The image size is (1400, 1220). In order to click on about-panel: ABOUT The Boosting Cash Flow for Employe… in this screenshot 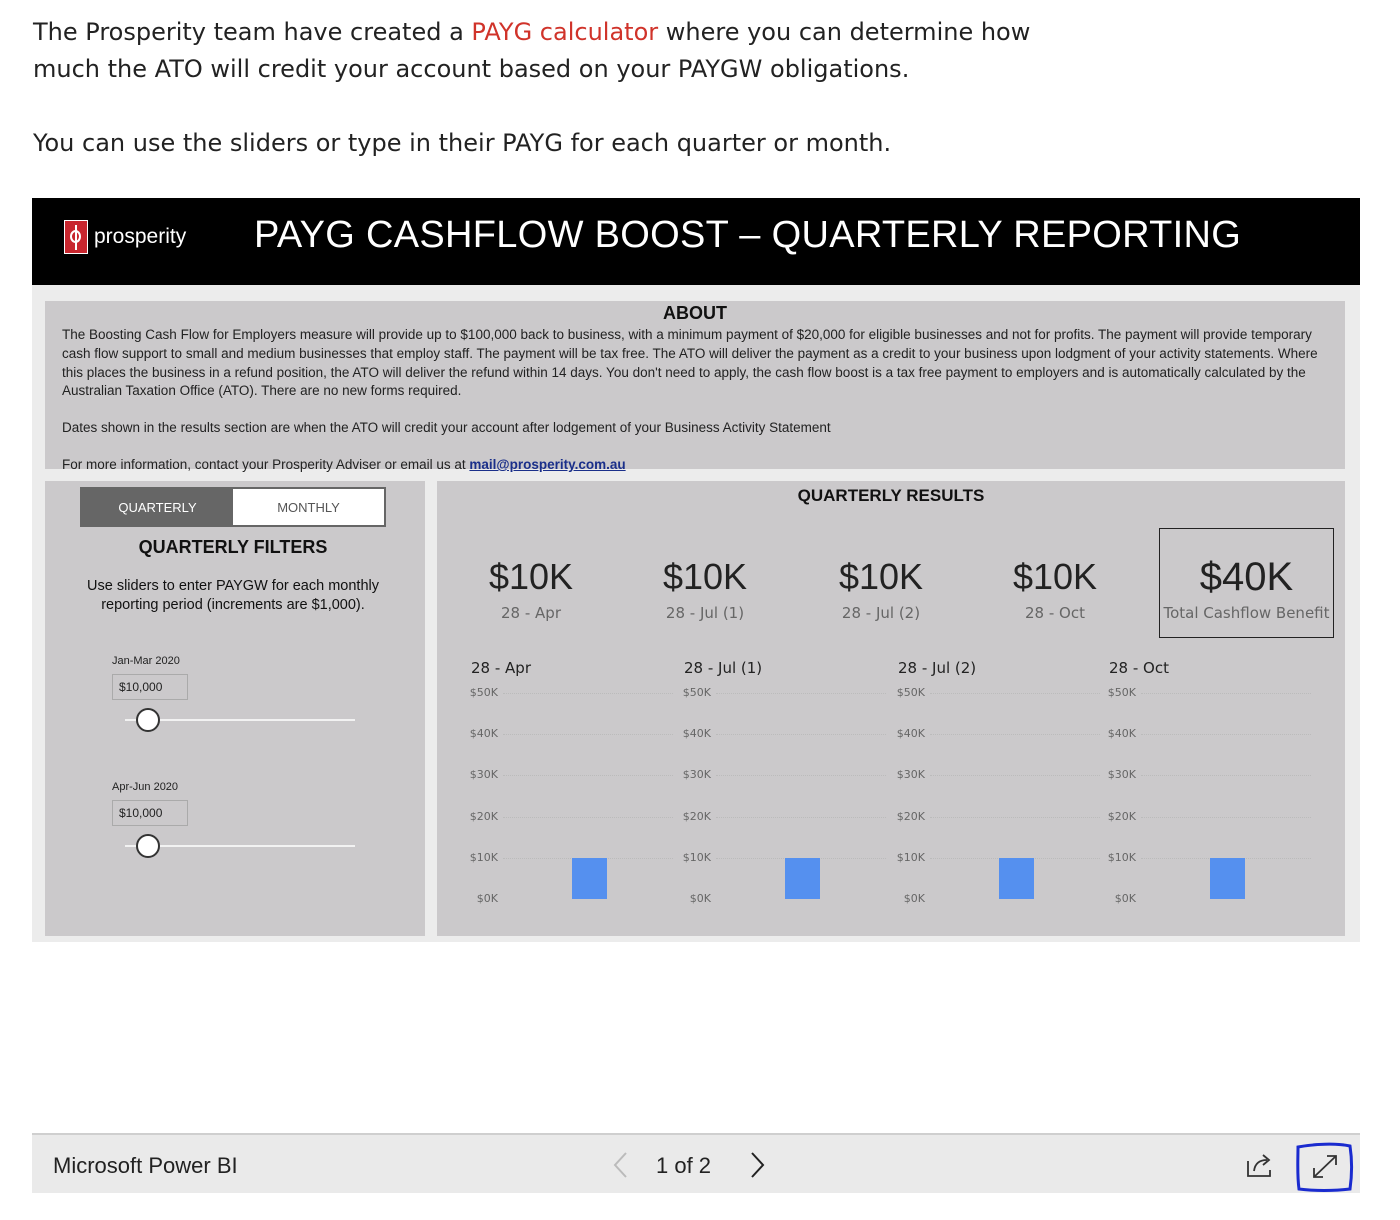, I will do `click(695, 386)`.